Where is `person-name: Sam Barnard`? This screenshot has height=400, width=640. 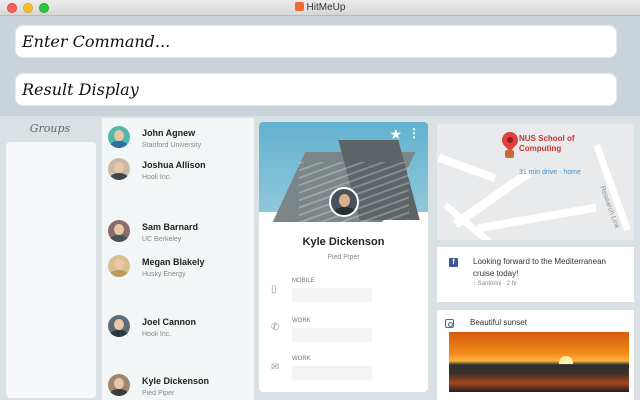
person-name: Sam Barnard is located at coordinates (170, 227).